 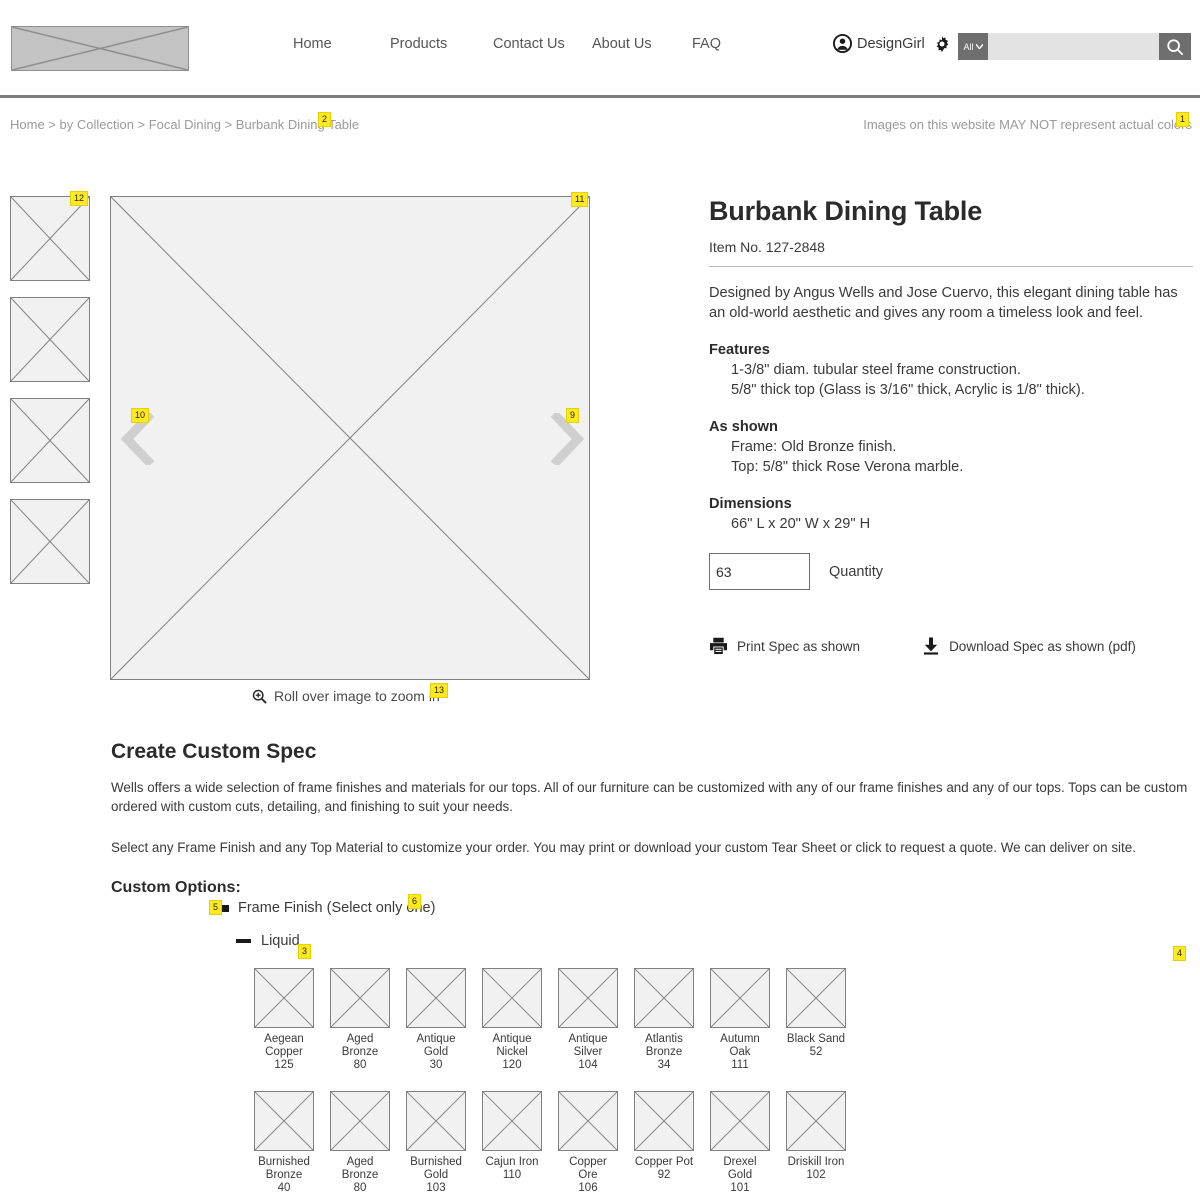 What do you see at coordinates (856, 571) in the screenshot?
I see `quantity-label: Quantity` at bounding box center [856, 571].